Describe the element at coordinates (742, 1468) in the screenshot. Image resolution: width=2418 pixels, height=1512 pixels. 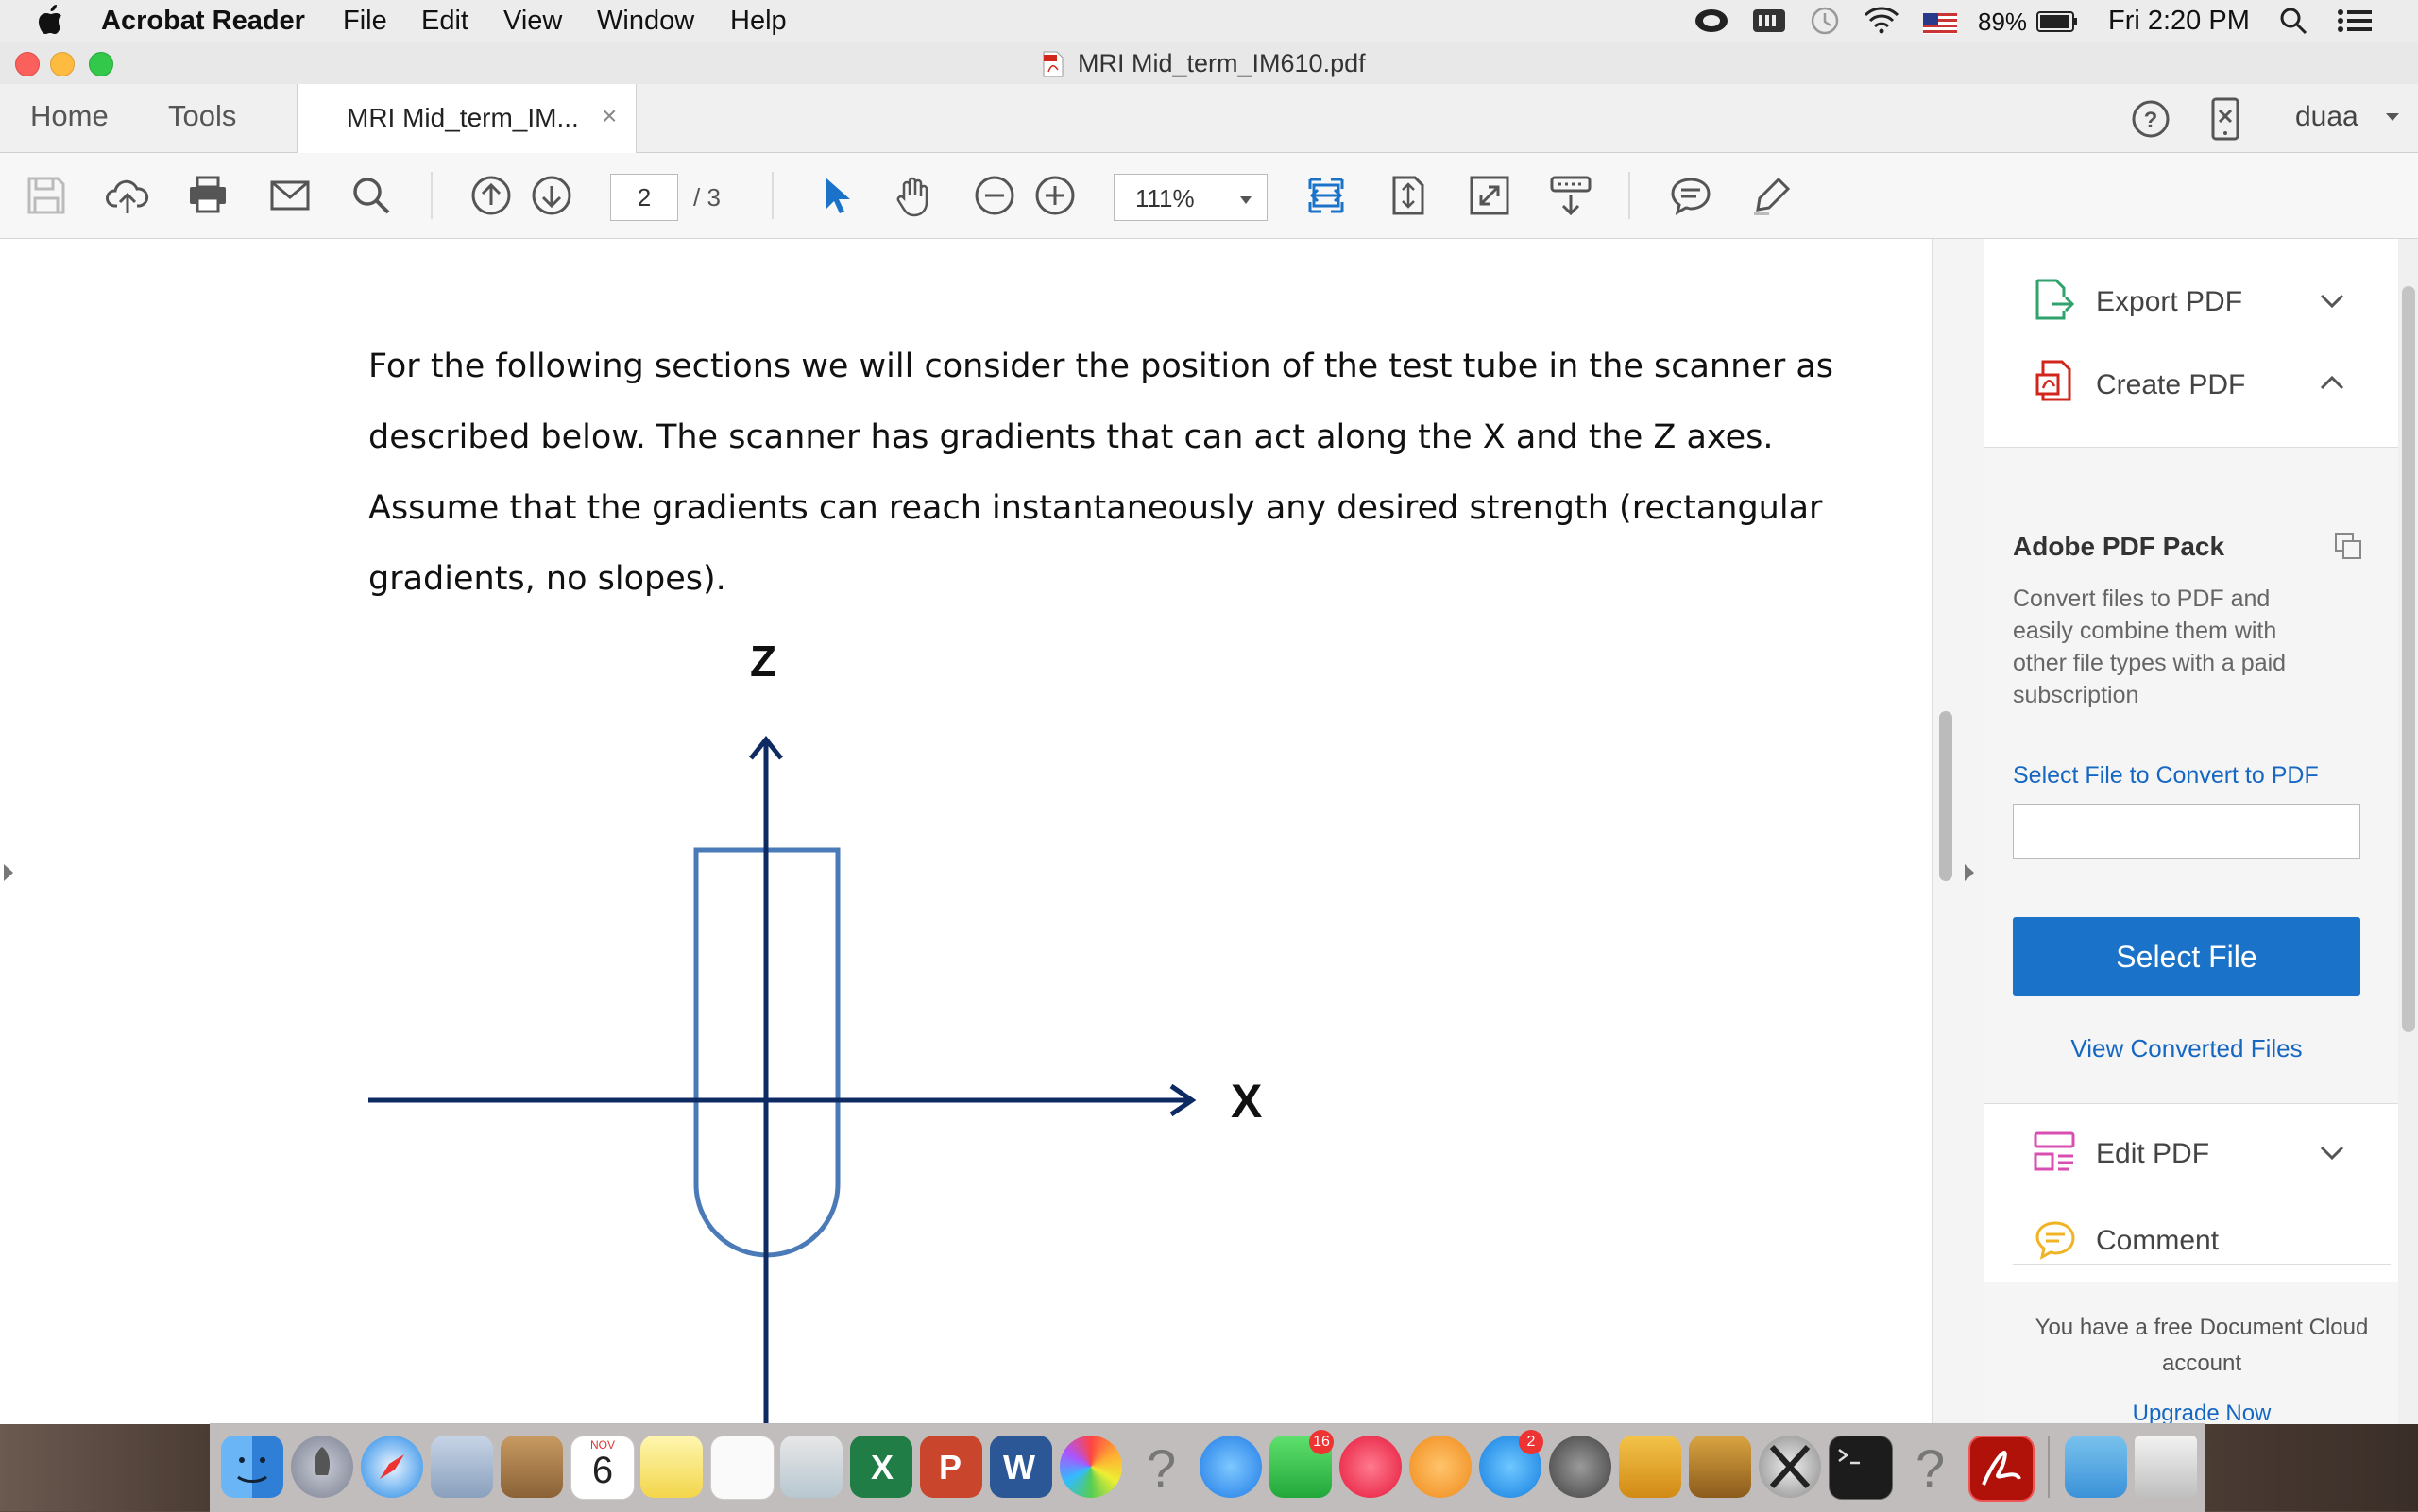
I see `reminders-icon` at that location.